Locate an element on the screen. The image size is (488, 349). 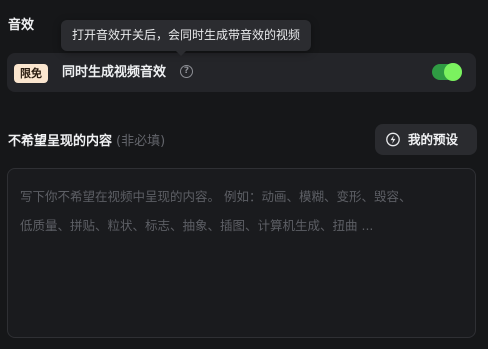
my-presets-button: 我的预设 is located at coordinates (426, 139).